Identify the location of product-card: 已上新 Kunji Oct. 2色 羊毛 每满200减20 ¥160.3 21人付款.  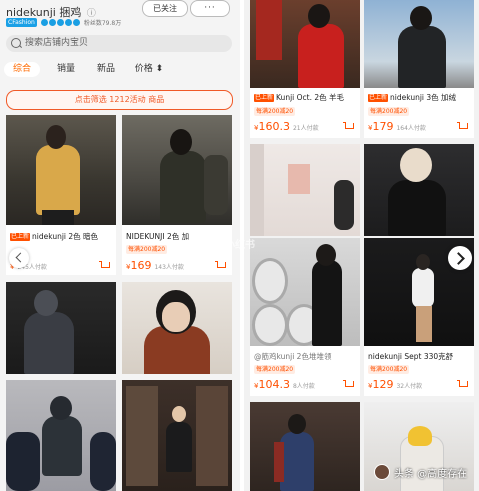
(305, 69).